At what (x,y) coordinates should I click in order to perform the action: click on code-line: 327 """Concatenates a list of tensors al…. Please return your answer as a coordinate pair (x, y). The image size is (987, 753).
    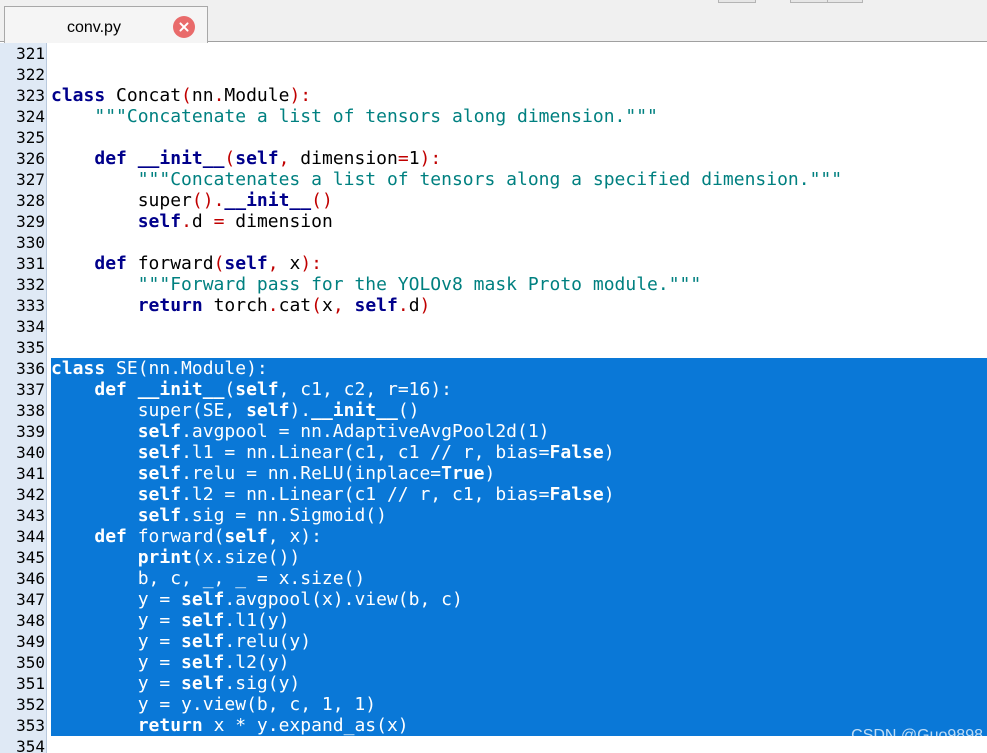
    Looking at the image, I should click on (493, 179).